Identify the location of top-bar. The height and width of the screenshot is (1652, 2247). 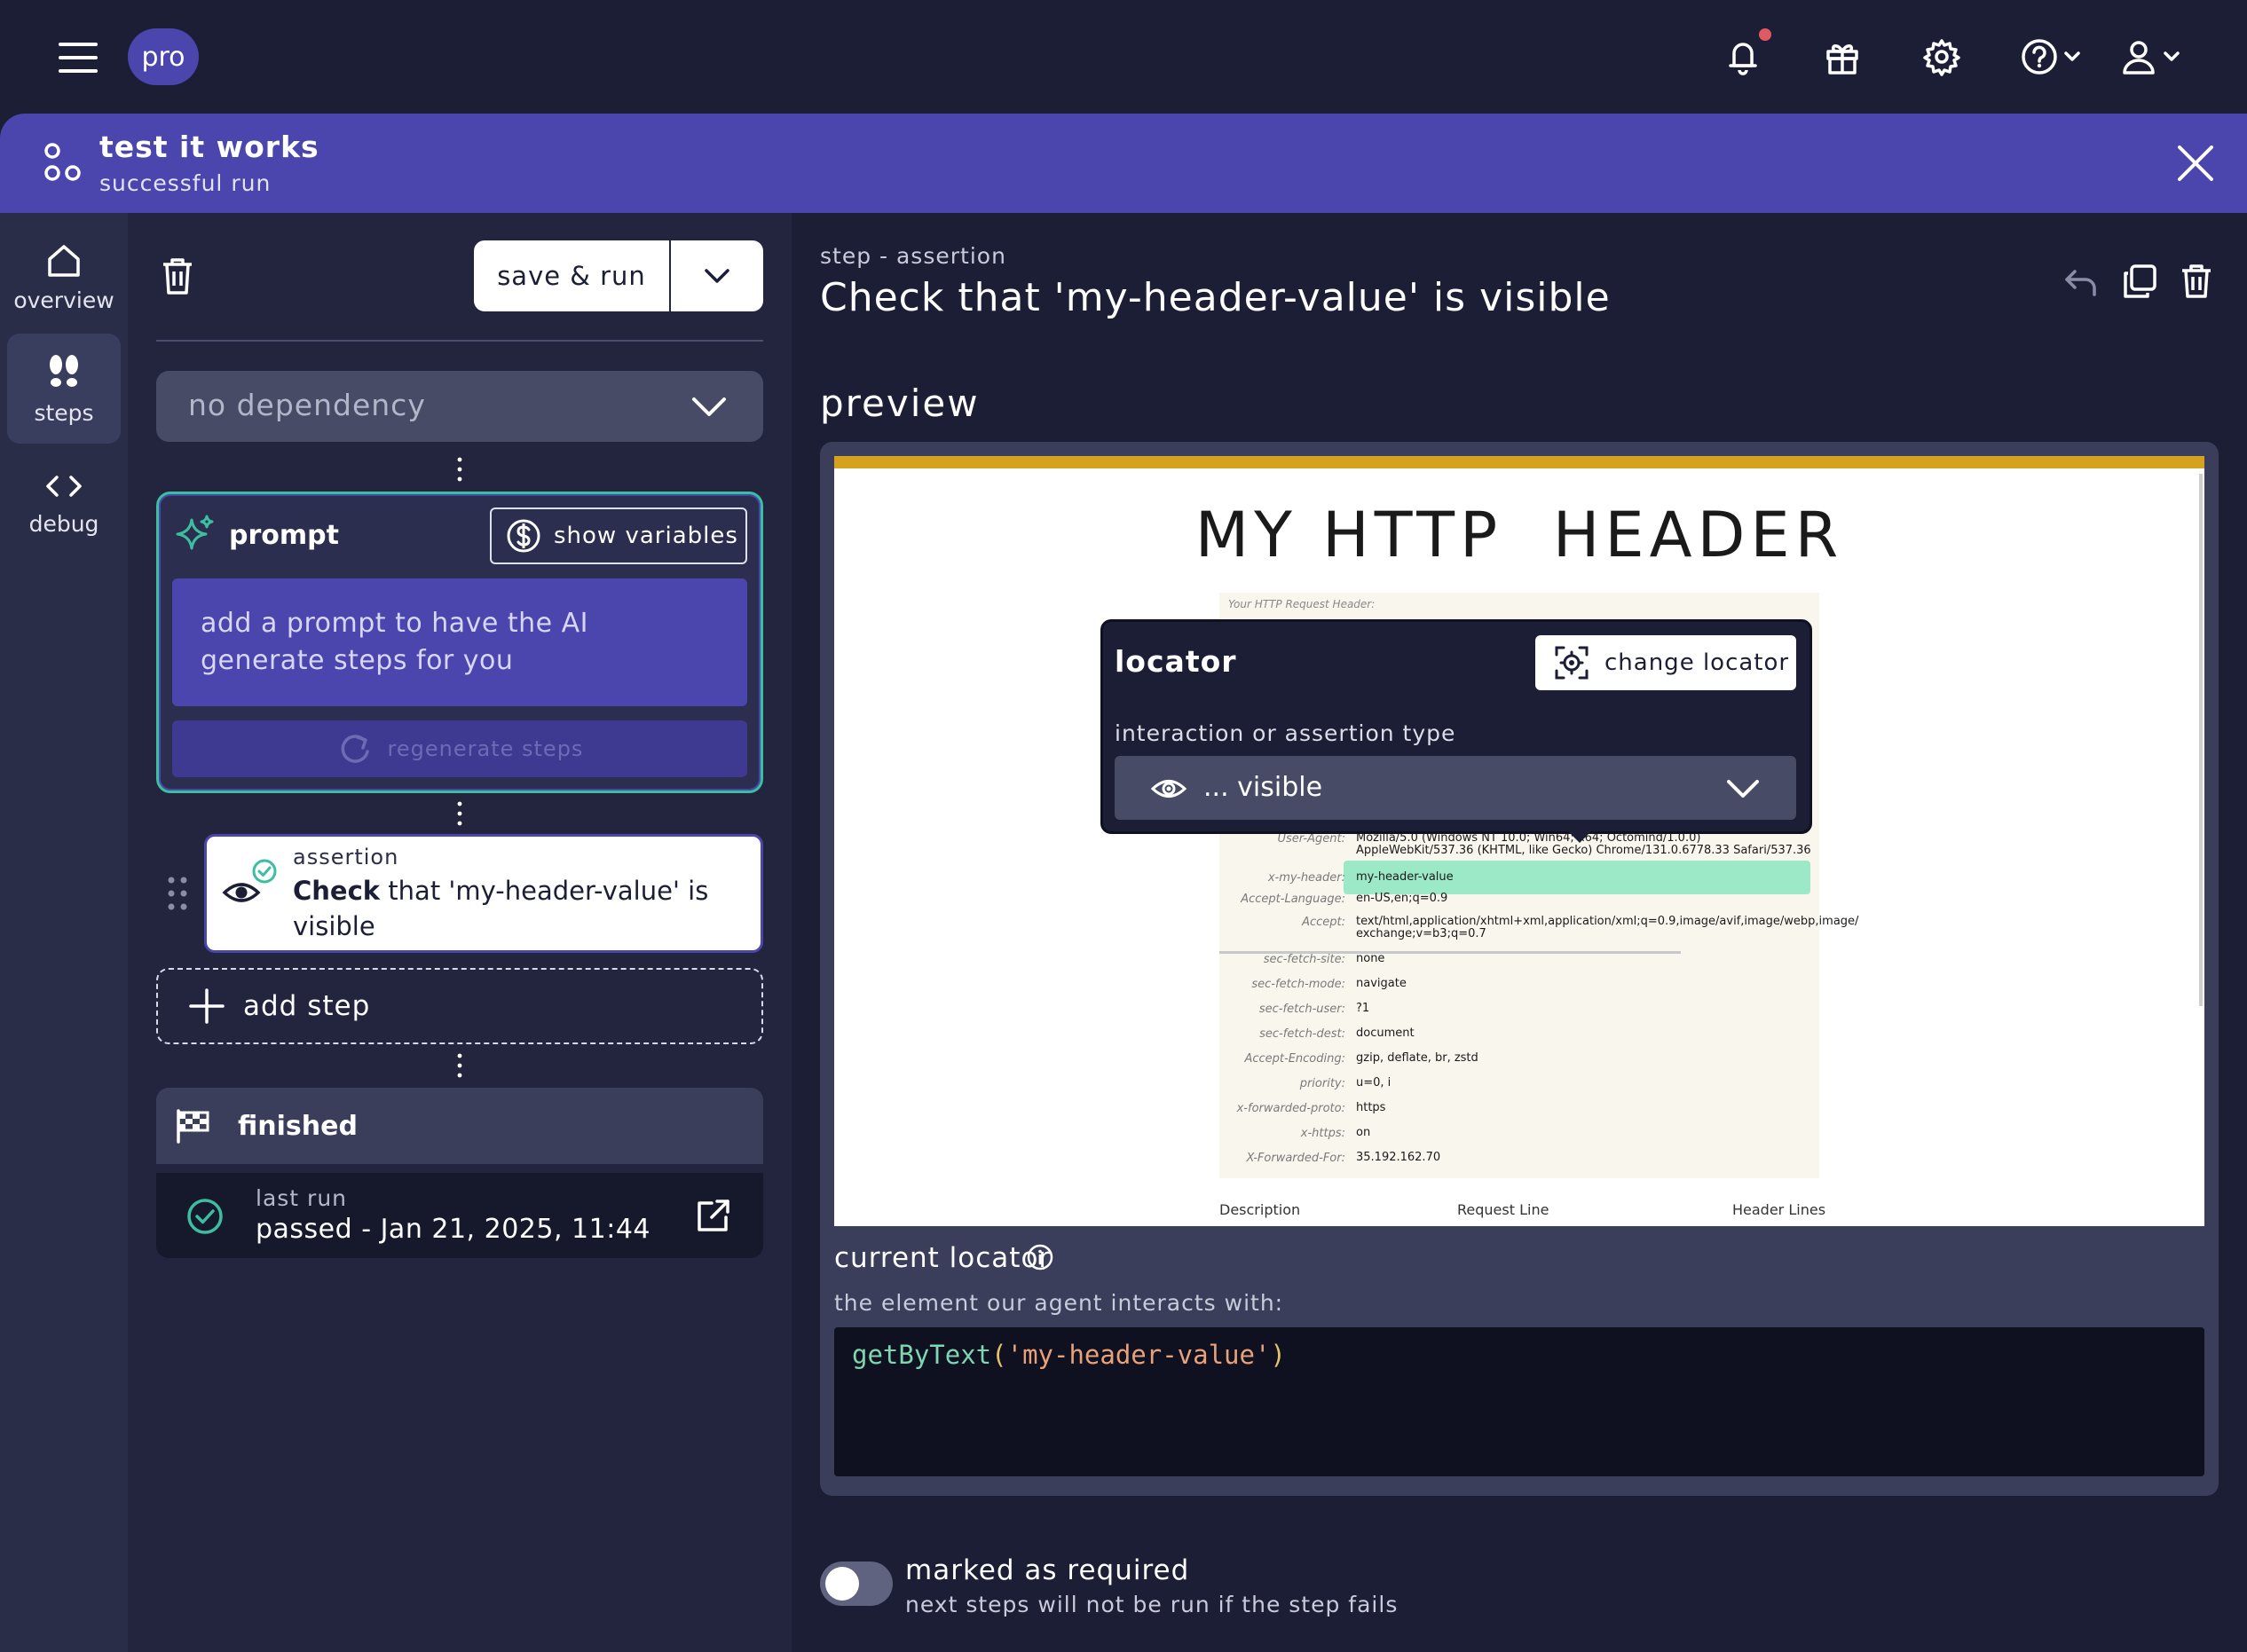
(1123, 57).